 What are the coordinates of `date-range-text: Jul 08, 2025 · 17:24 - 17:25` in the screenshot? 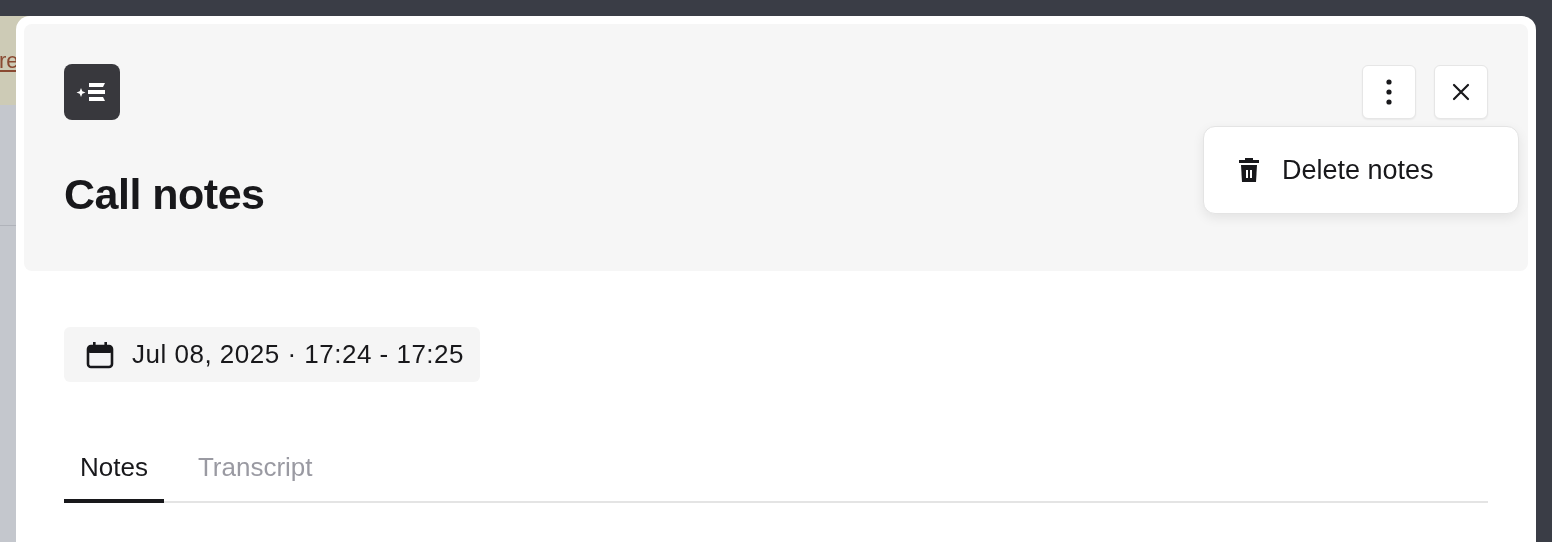 It's located at (298, 354).